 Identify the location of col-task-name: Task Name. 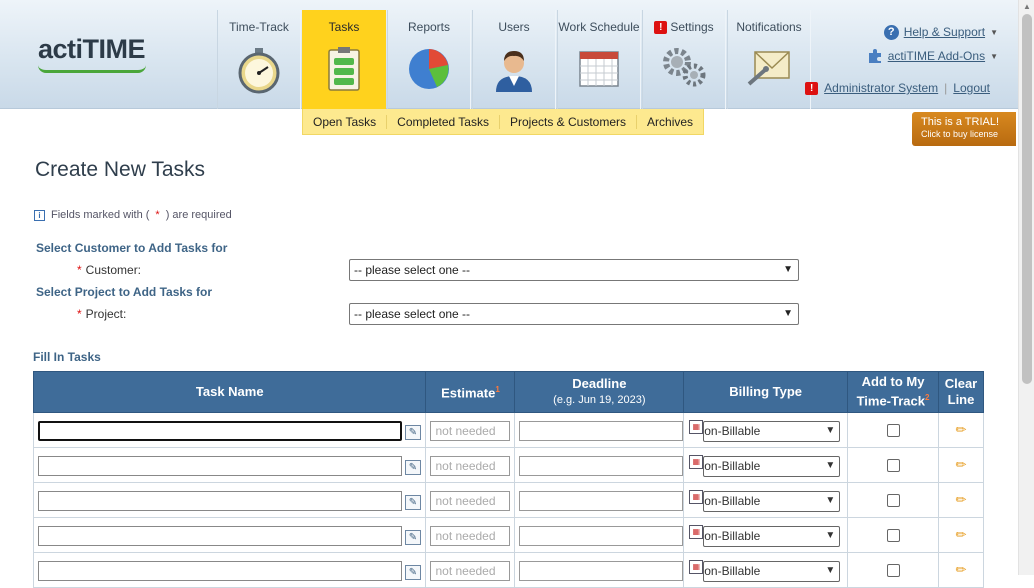
(229, 392).